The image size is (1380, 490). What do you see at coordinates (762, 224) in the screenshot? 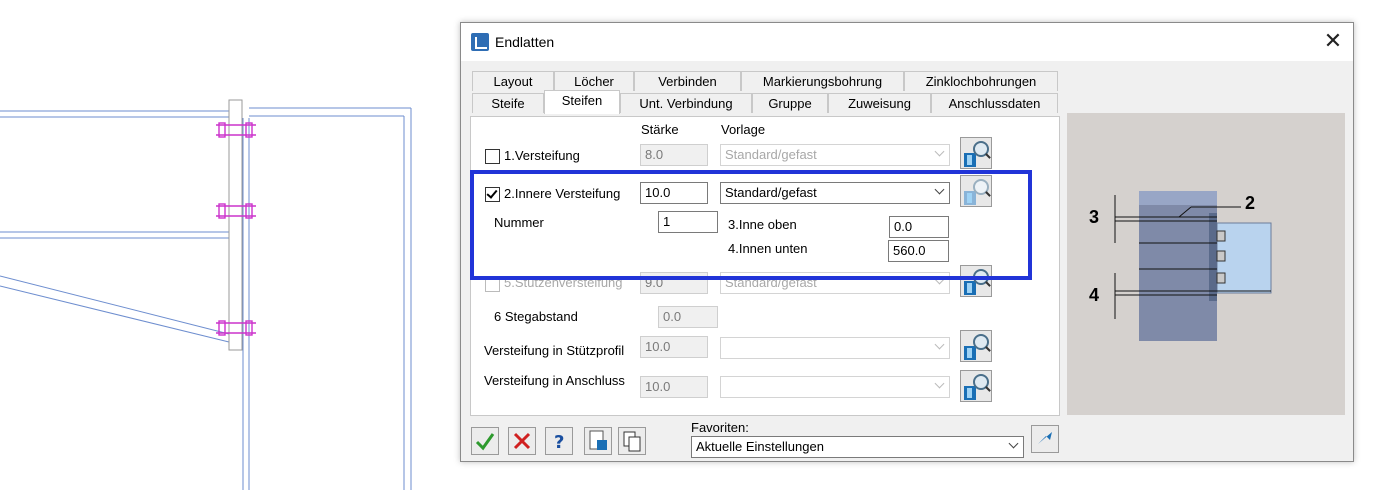
I see `label-inne-oben: 3.Inne oben` at bounding box center [762, 224].